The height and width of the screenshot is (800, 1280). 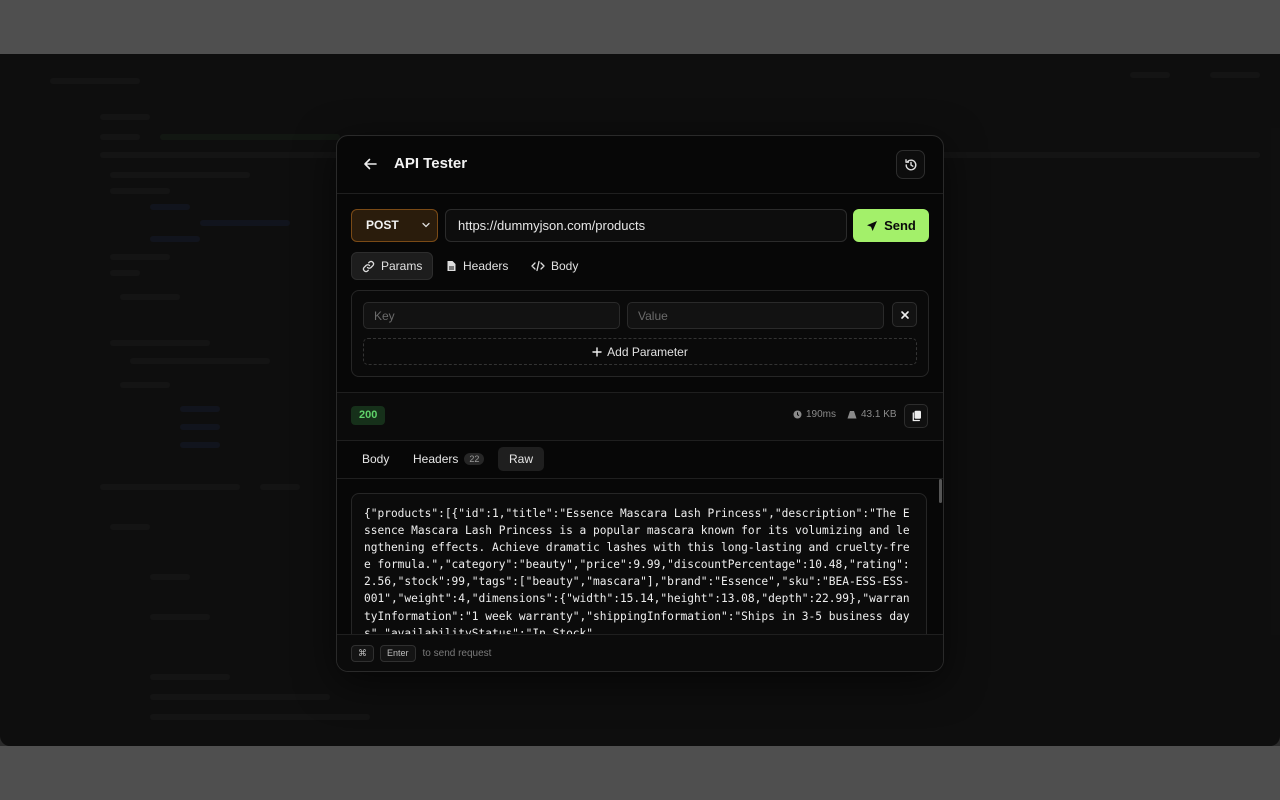 What do you see at coordinates (646, 225) in the screenshot?
I see `url-input` at bounding box center [646, 225].